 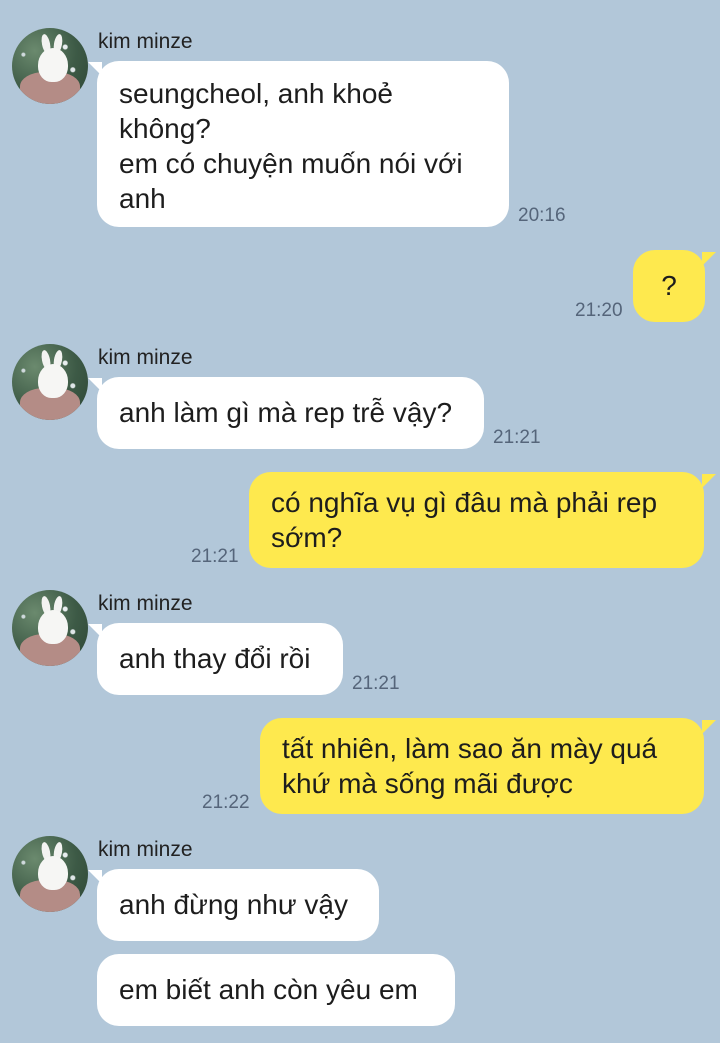 I want to click on message-bubble-outgoing: có nghĩa vụ gì đâu mà phải rep sớm?, so click(x=476, y=520).